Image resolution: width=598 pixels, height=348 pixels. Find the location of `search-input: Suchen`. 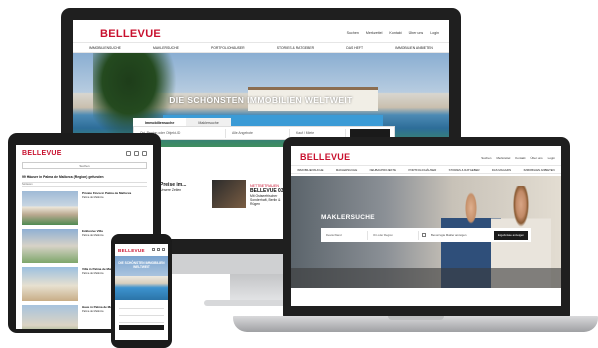

search-input: Suchen is located at coordinates (84, 165).